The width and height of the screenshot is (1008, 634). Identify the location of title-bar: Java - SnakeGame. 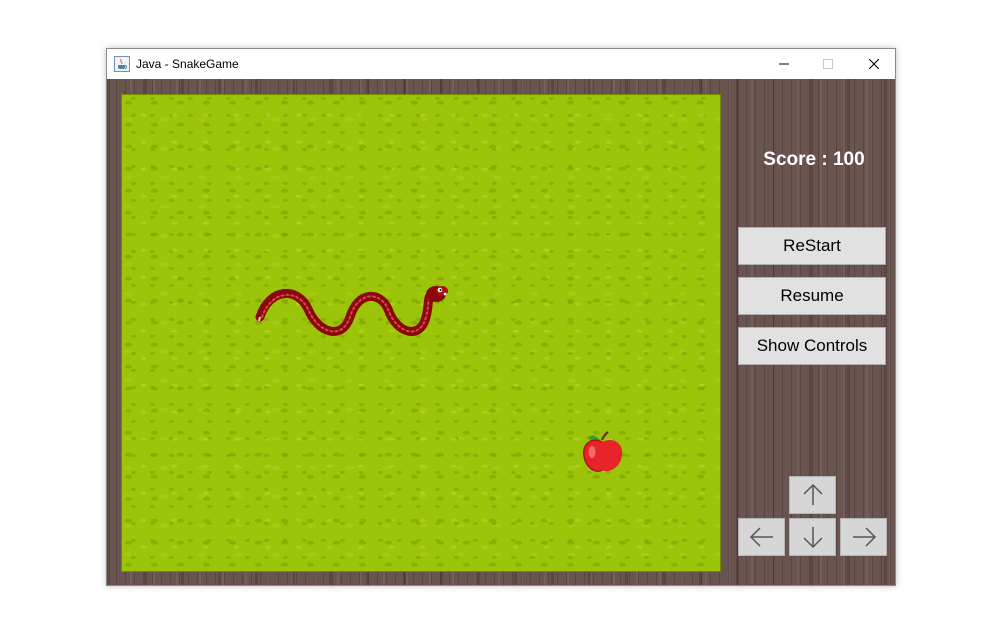
(501, 64).